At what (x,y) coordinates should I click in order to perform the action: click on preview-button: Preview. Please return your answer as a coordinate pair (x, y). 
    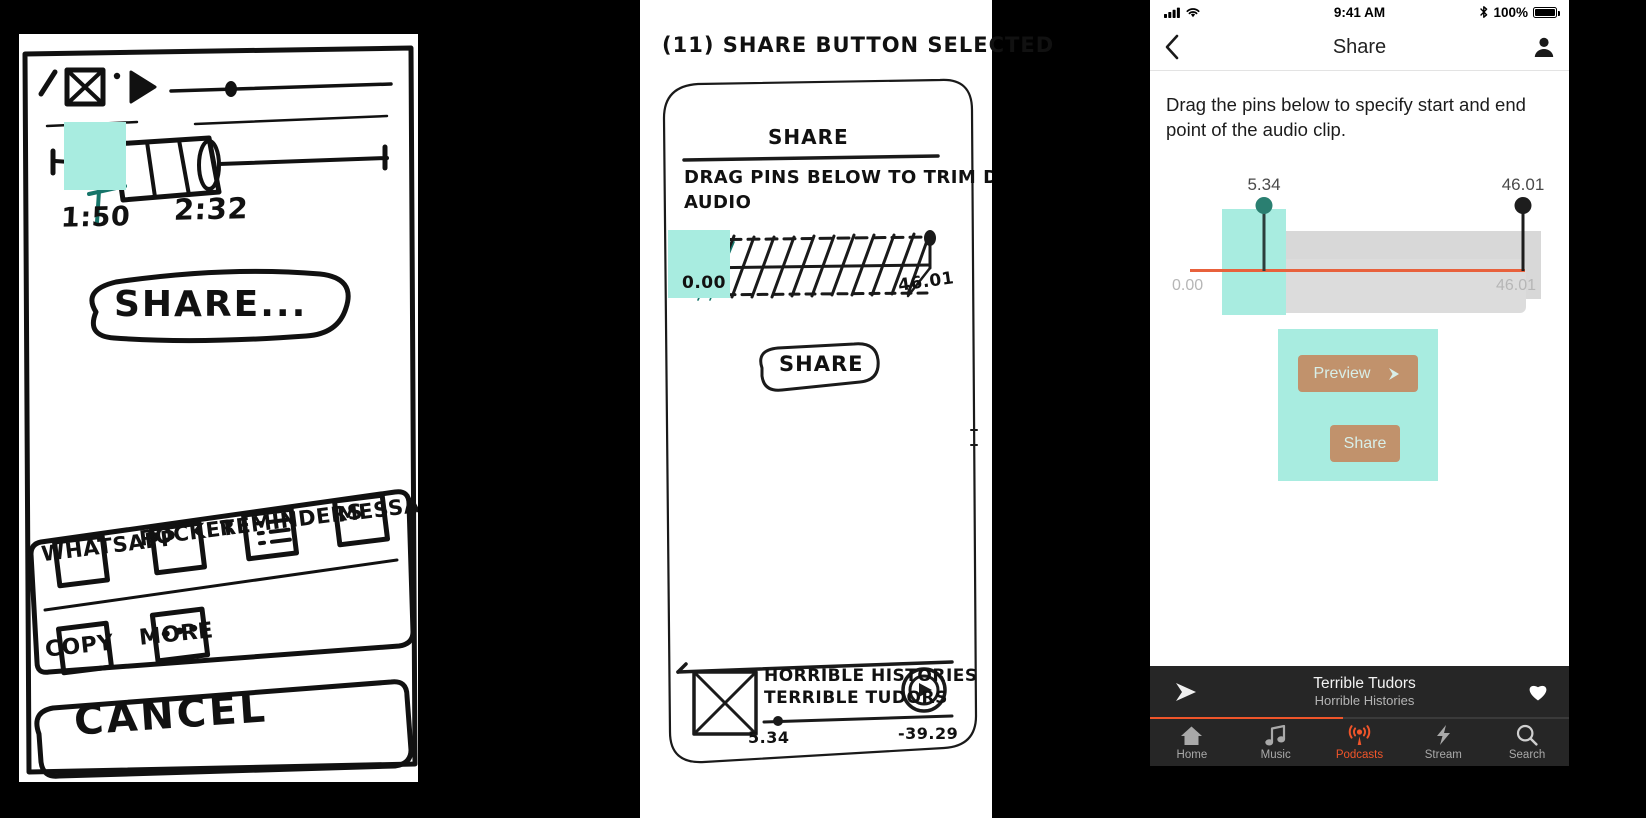
    Looking at the image, I should click on (1358, 373).